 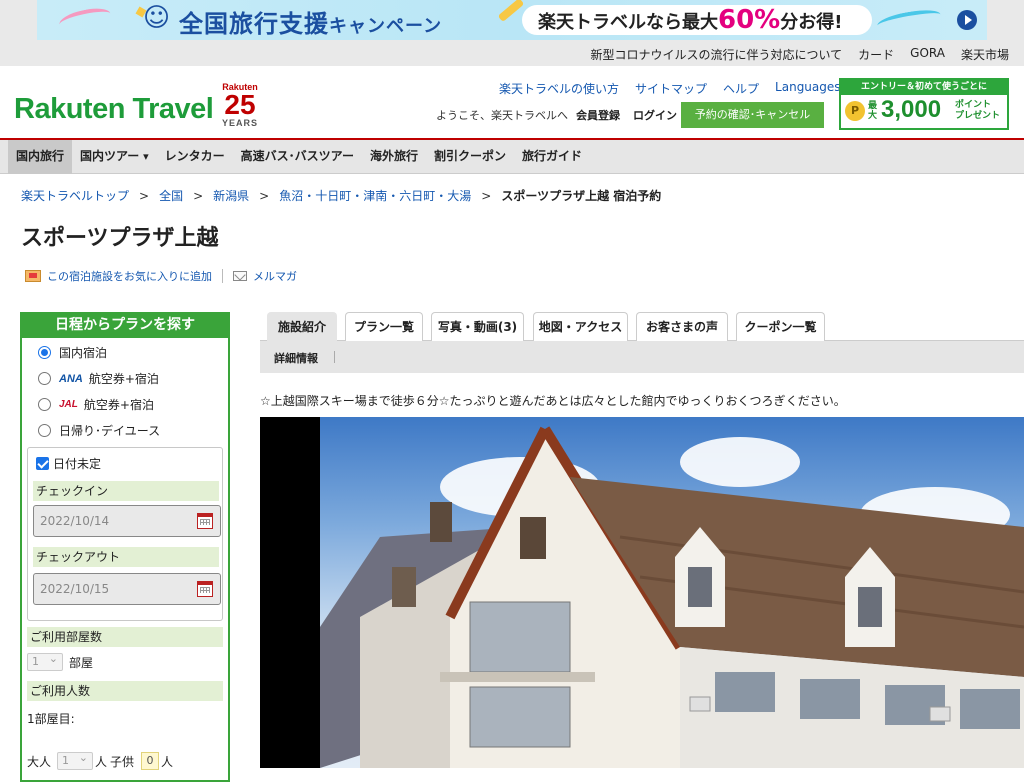 What do you see at coordinates (552, 157) in the screenshot?
I see `gnav-guide: 旅行ガイド` at bounding box center [552, 157].